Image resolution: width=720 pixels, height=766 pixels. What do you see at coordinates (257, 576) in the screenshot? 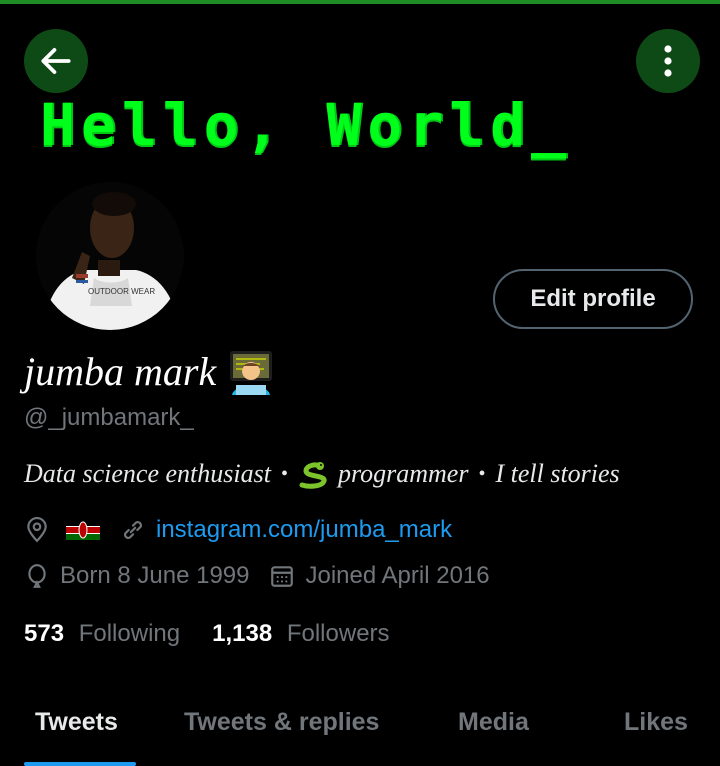
I see `profile-meta-row-2: Born 8 June 1999 Joined April 2016` at bounding box center [257, 576].